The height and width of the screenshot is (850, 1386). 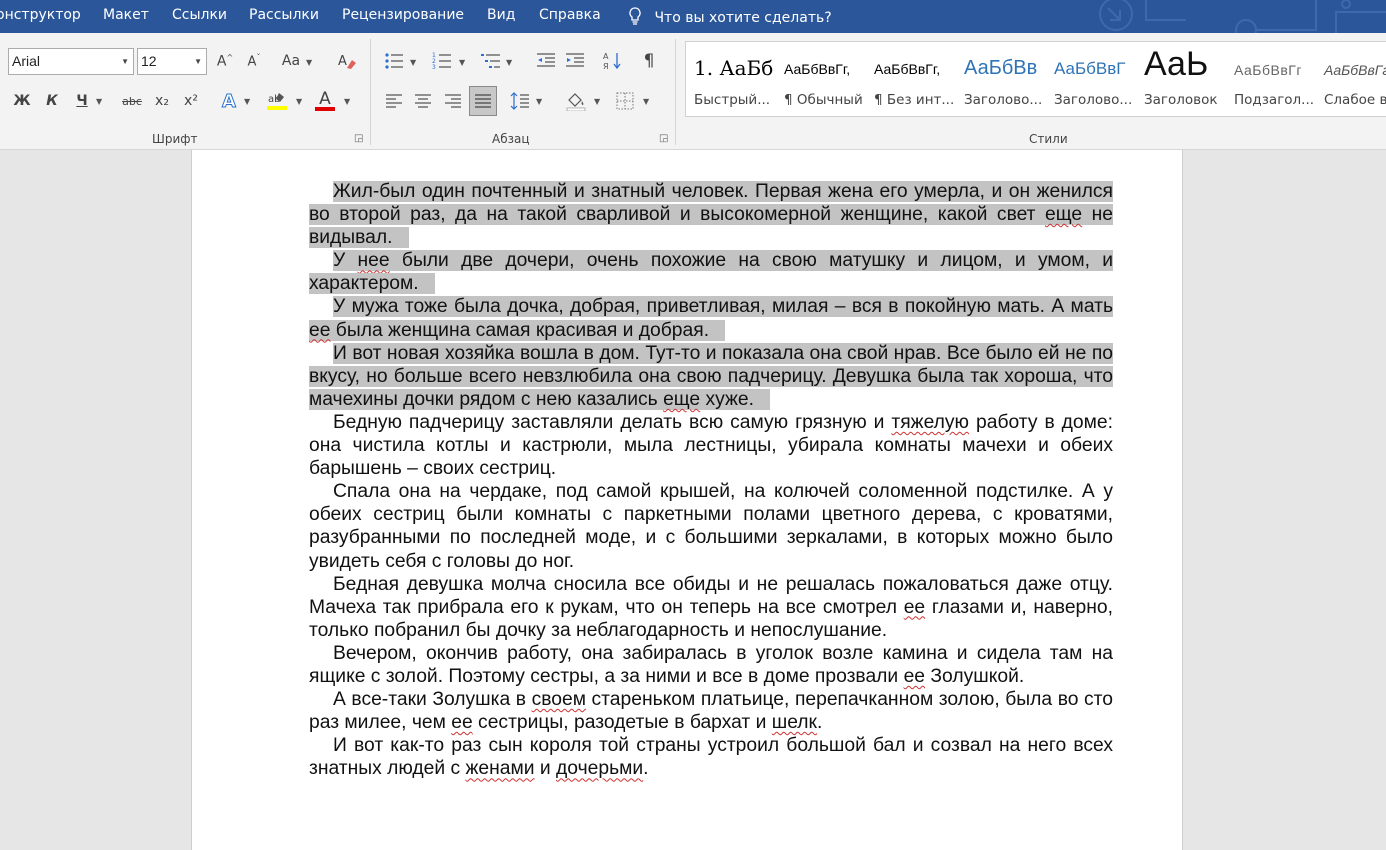 What do you see at coordinates (277, 101) in the screenshot?
I see `highlight-color-button: ab` at bounding box center [277, 101].